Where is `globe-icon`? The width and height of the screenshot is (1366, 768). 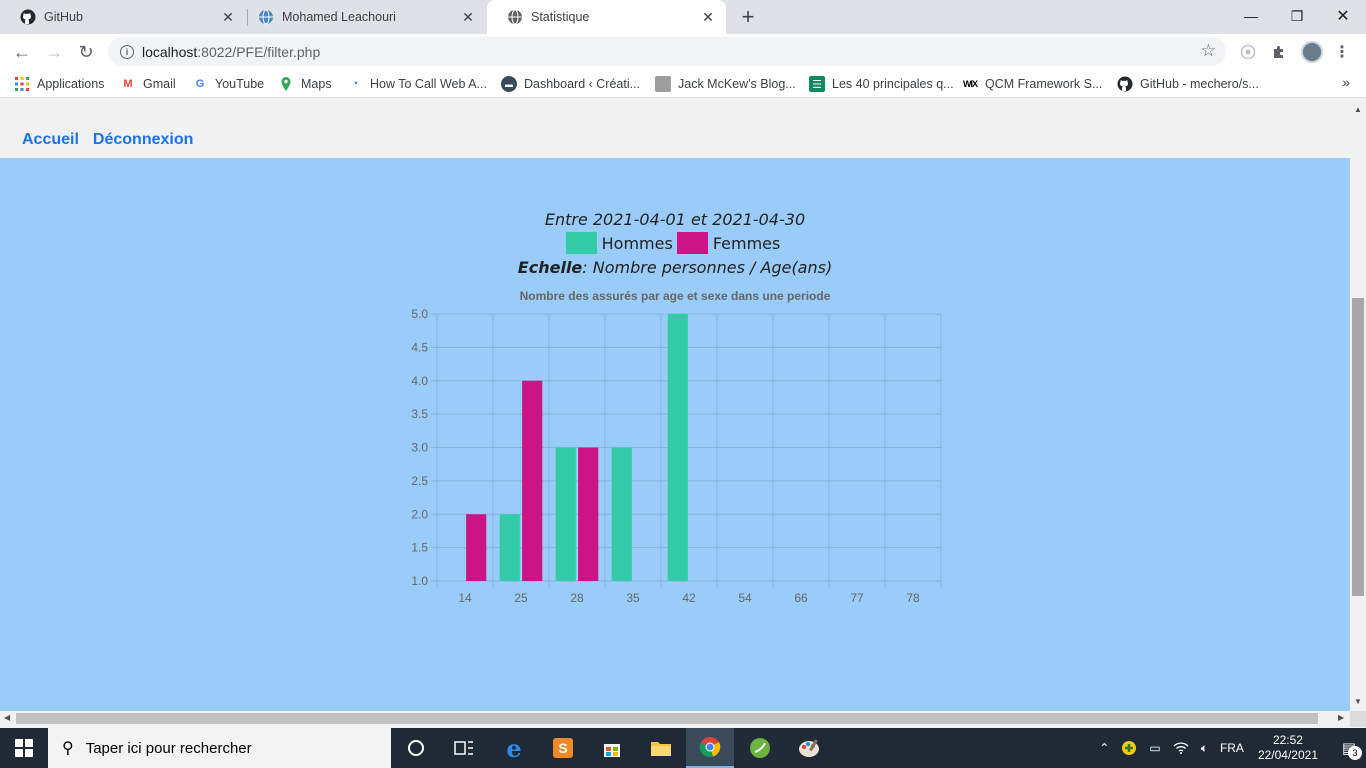 globe-icon is located at coordinates (515, 17).